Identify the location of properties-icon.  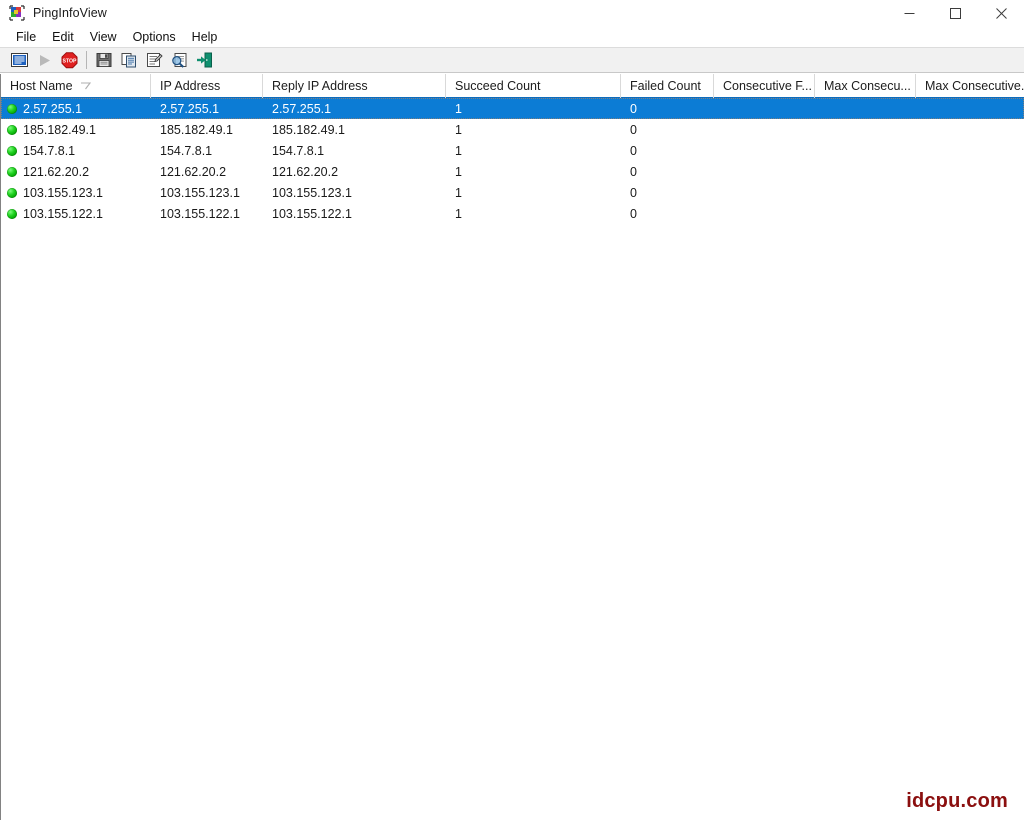
(154, 60).